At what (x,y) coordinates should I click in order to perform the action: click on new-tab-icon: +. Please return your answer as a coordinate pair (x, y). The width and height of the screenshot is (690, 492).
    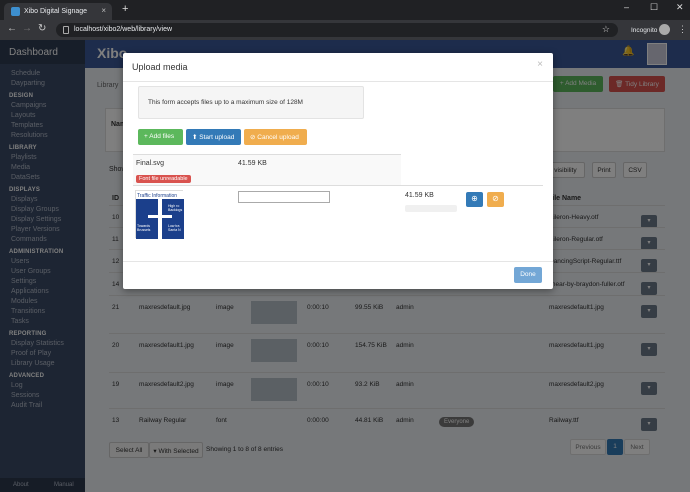
    Looking at the image, I should click on (125, 9).